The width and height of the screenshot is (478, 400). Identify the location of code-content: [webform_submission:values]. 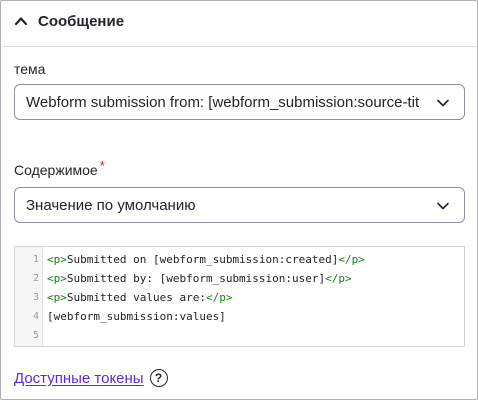
(136, 316).